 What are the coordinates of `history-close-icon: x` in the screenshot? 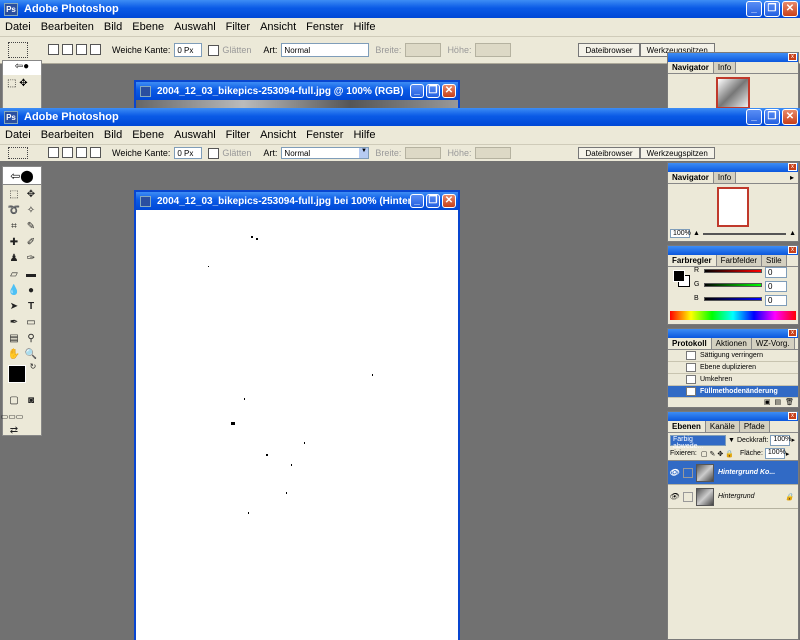 It's located at (792, 333).